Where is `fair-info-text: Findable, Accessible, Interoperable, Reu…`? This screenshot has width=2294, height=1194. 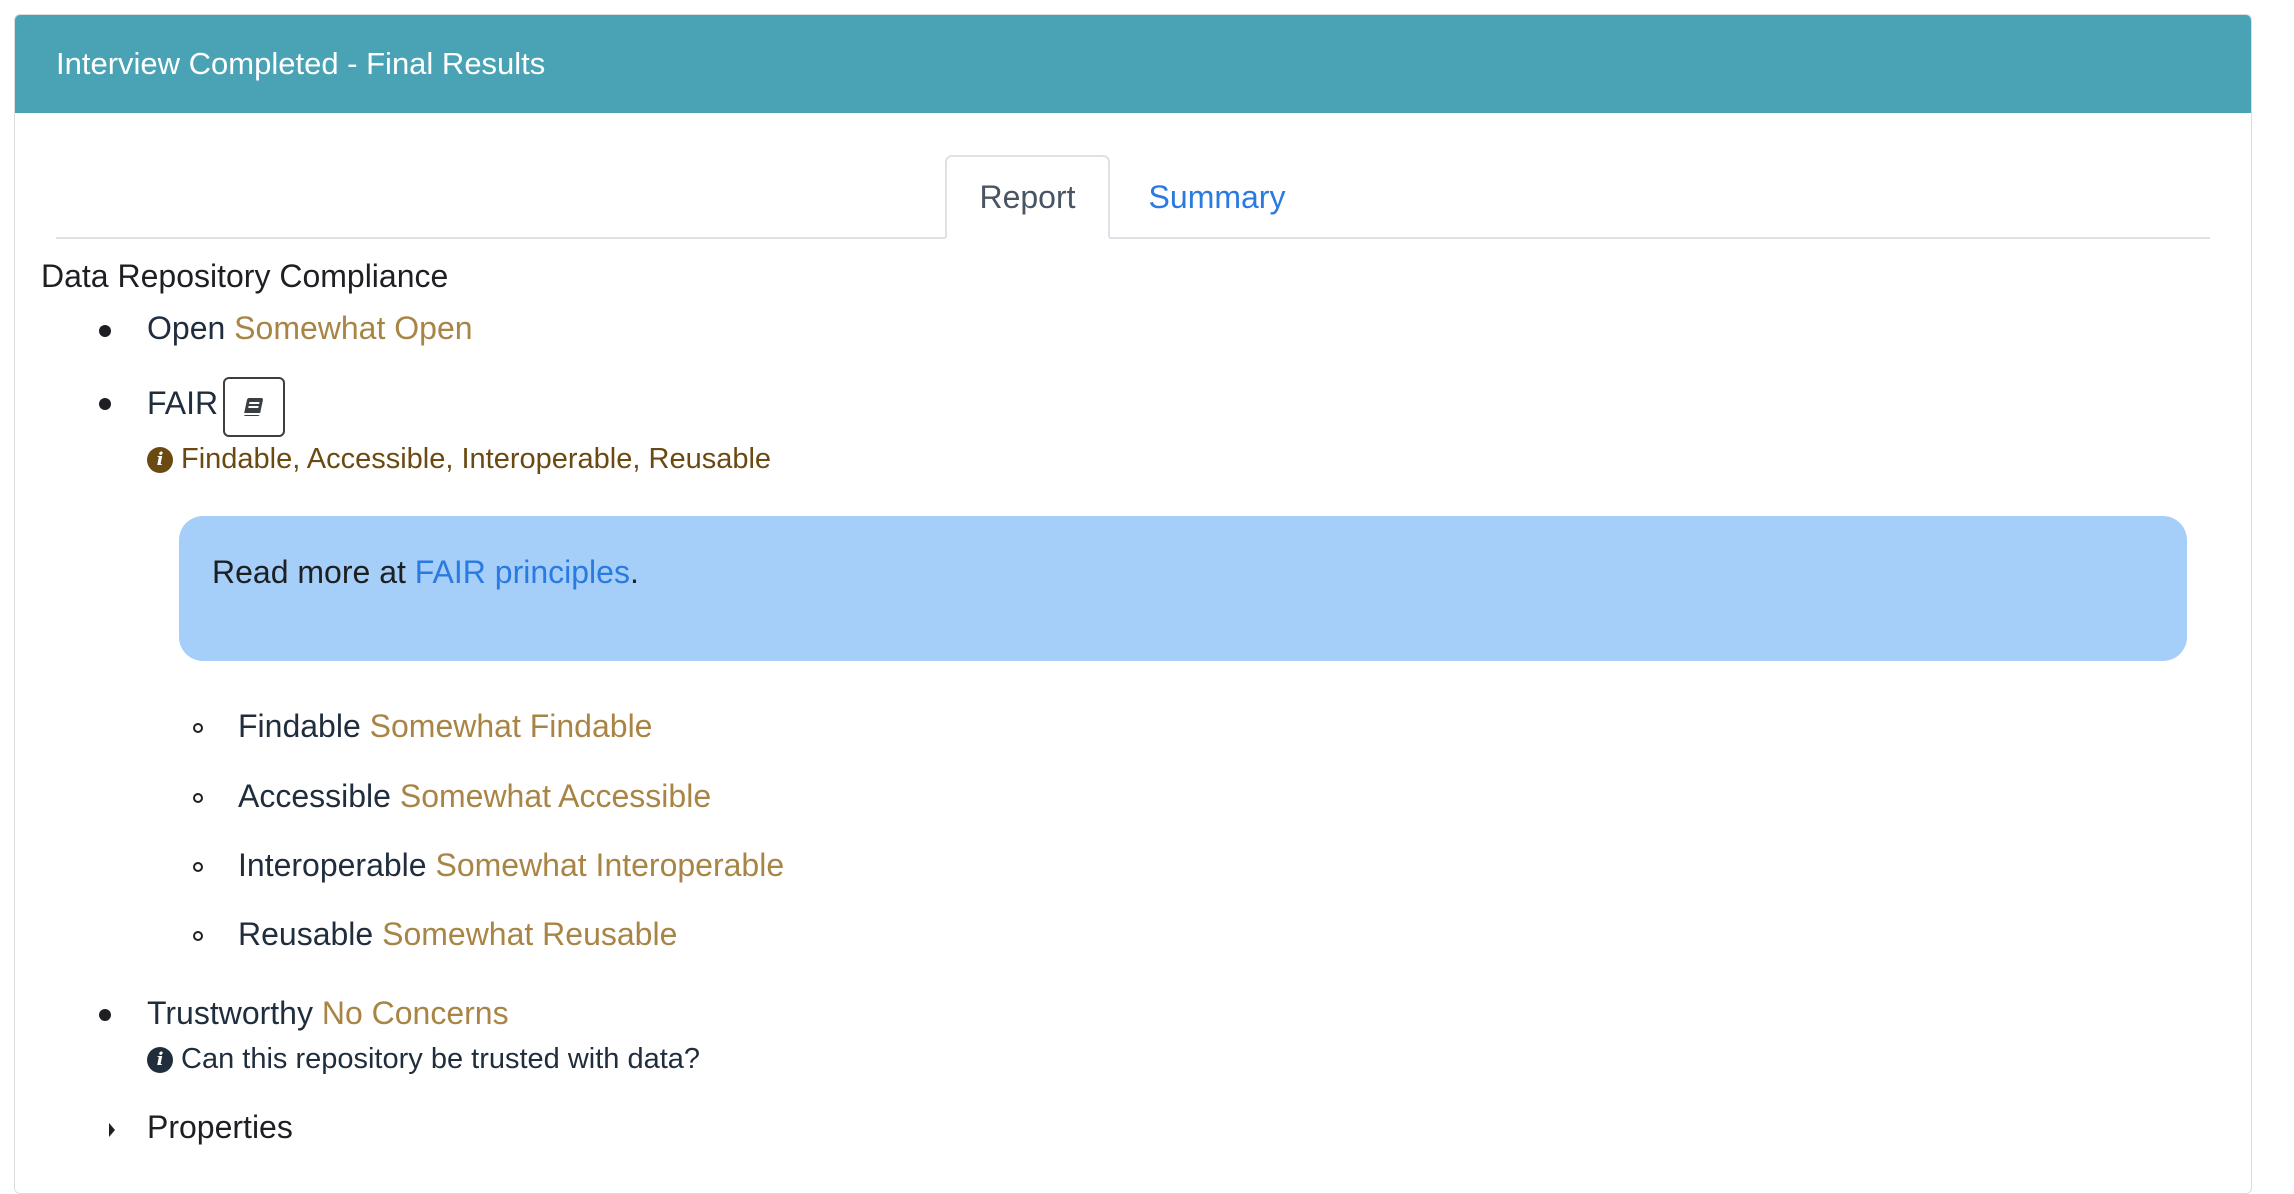
fair-info-text: Findable, Accessible, Interoperable, Reu… is located at coordinates (476, 459).